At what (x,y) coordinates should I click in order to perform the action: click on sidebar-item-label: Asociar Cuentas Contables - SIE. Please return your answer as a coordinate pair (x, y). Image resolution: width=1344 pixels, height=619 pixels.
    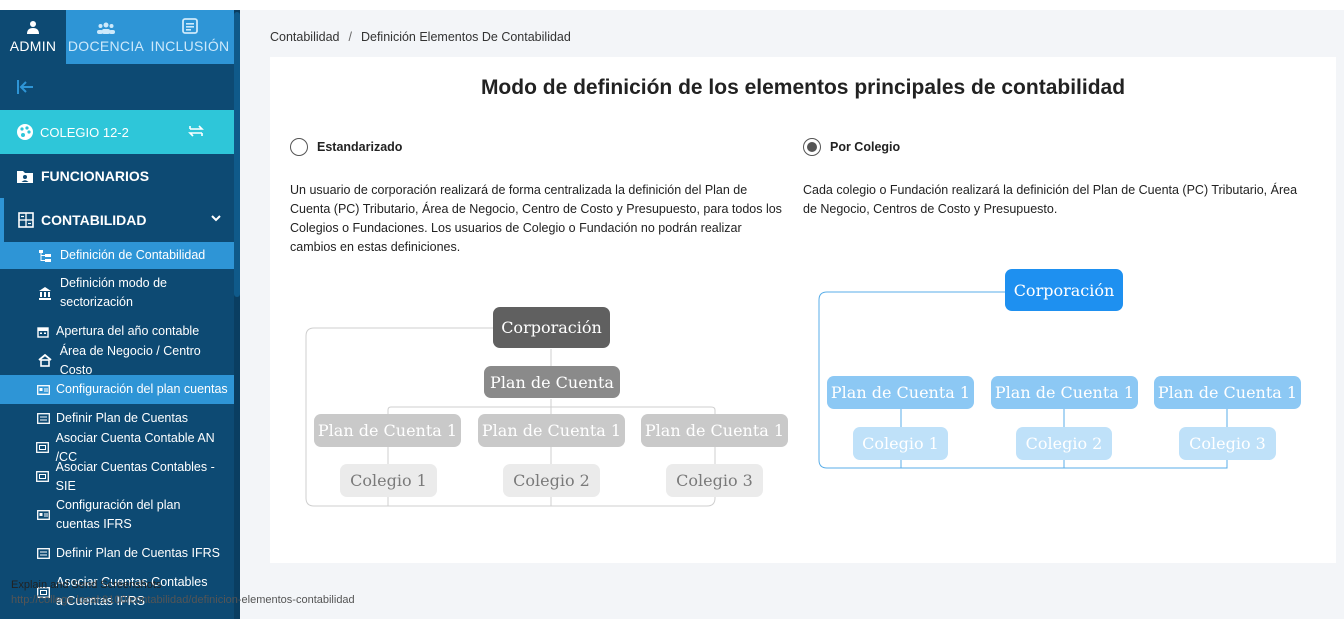
    Looking at the image, I should click on (135, 476).